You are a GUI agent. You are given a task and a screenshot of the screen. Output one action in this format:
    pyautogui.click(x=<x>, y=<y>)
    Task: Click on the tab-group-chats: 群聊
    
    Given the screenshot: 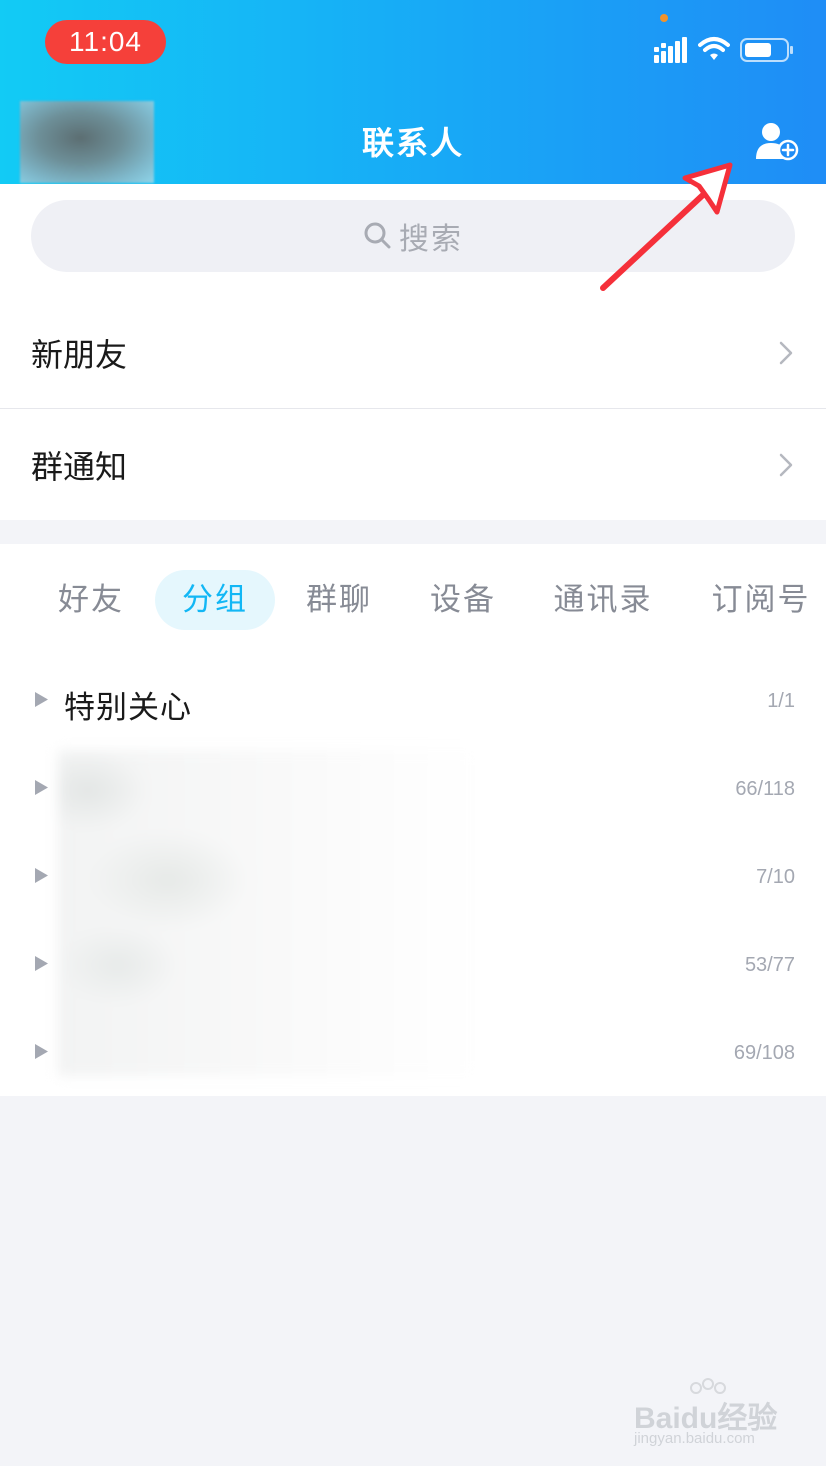 What is the action you would take?
    pyautogui.click(x=339, y=600)
    